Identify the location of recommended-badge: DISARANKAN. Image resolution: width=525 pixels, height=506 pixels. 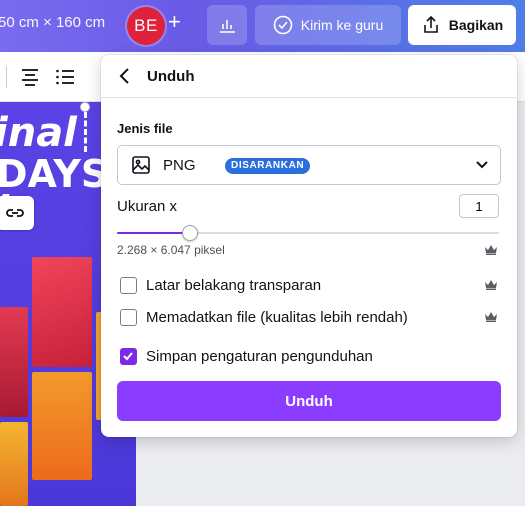
(268, 166).